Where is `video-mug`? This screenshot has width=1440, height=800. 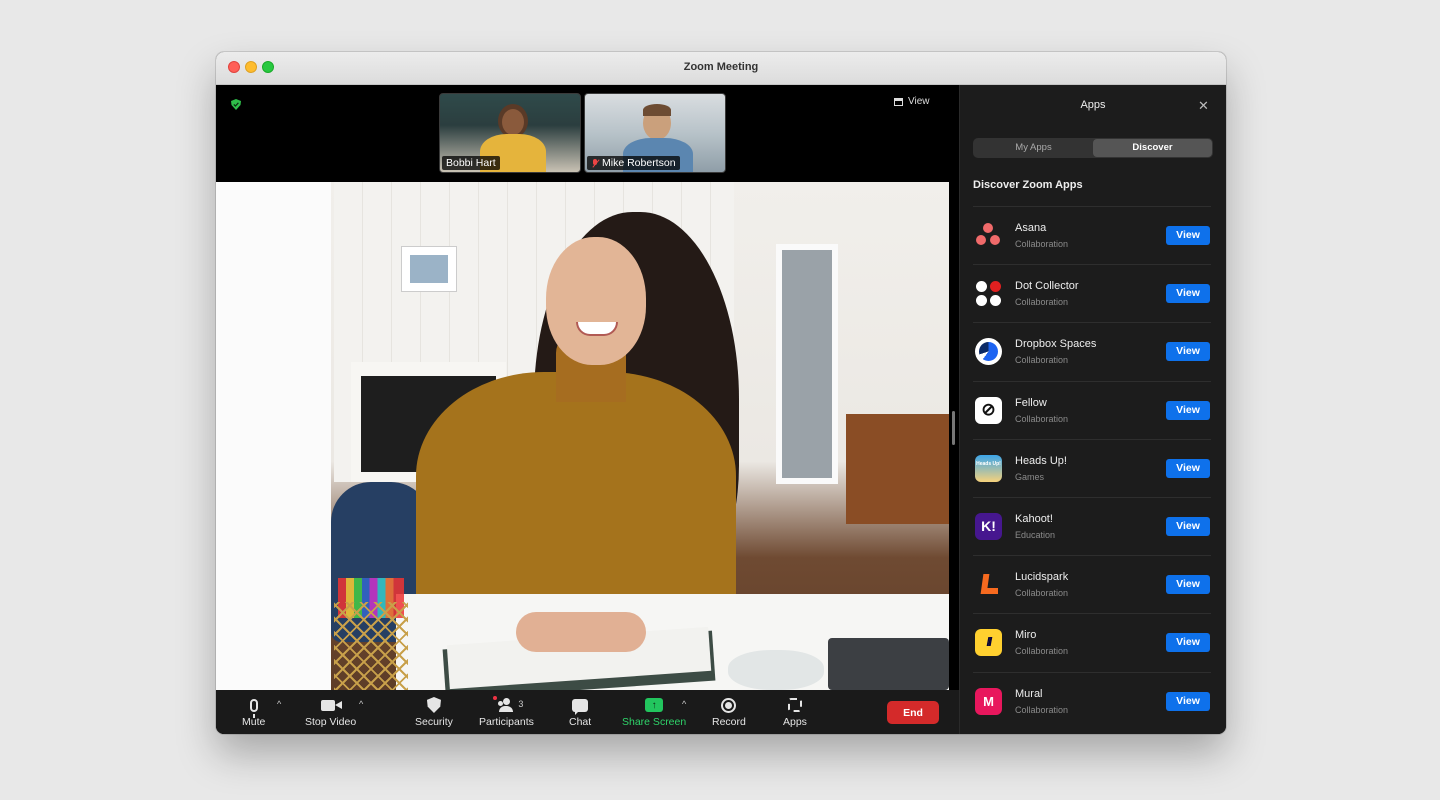 video-mug is located at coordinates (776, 670).